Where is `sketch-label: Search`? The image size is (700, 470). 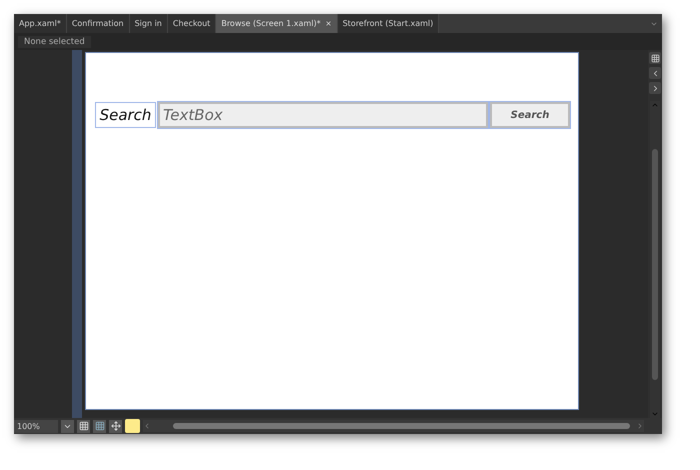
sketch-label: Search is located at coordinates (125, 115).